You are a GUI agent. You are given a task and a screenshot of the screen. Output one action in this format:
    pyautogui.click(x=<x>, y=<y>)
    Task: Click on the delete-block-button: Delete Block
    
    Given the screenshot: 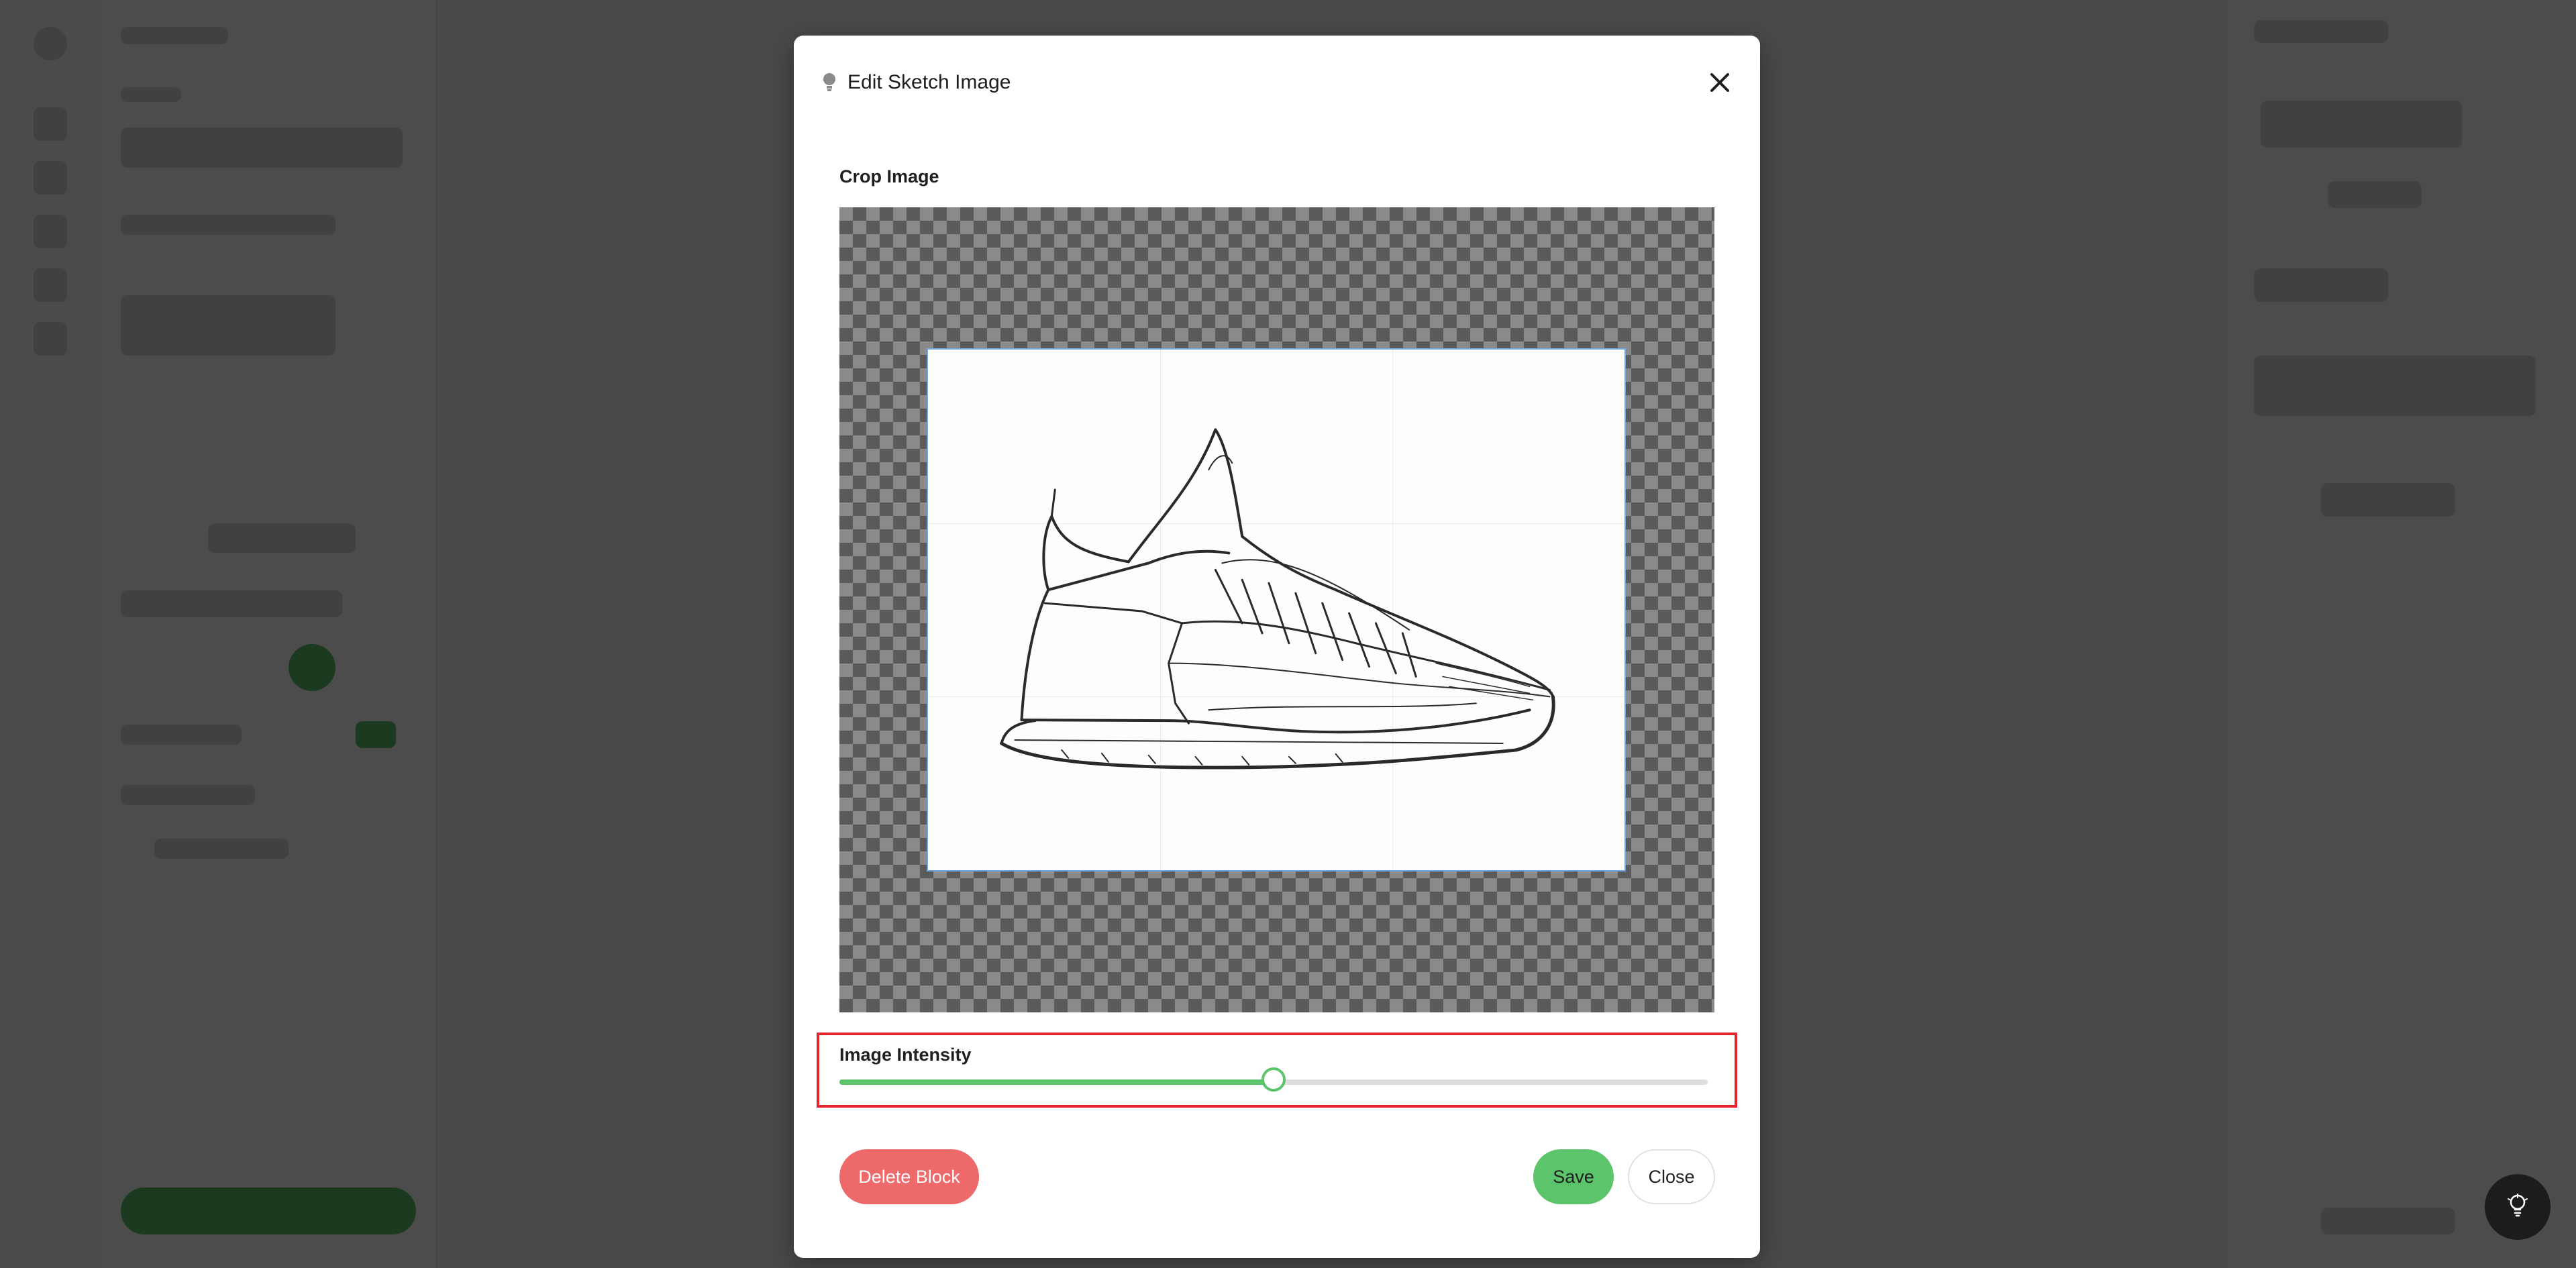 What is the action you would take?
    pyautogui.click(x=909, y=1176)
    